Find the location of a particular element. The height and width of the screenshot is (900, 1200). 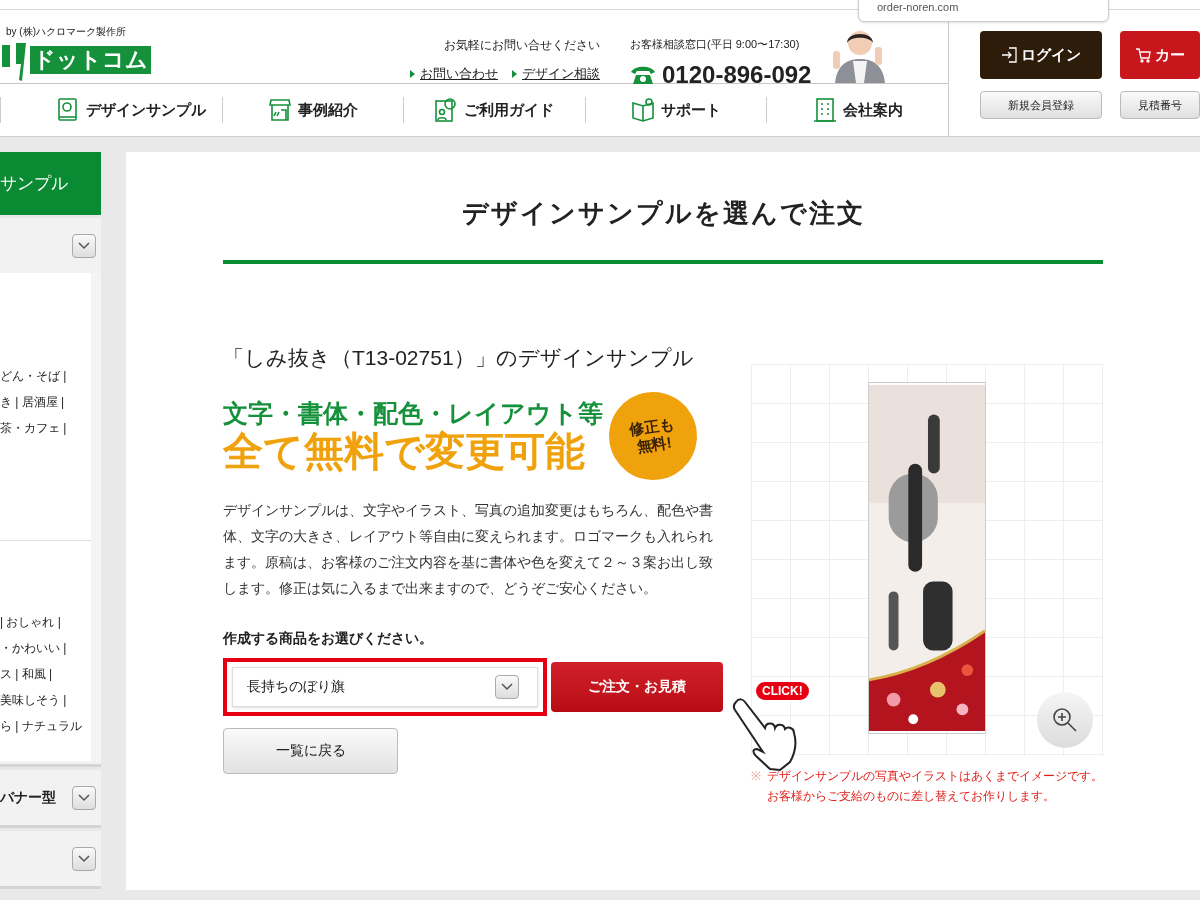

phone-number: 0120-896-092 is located at coordinates (737, 74).